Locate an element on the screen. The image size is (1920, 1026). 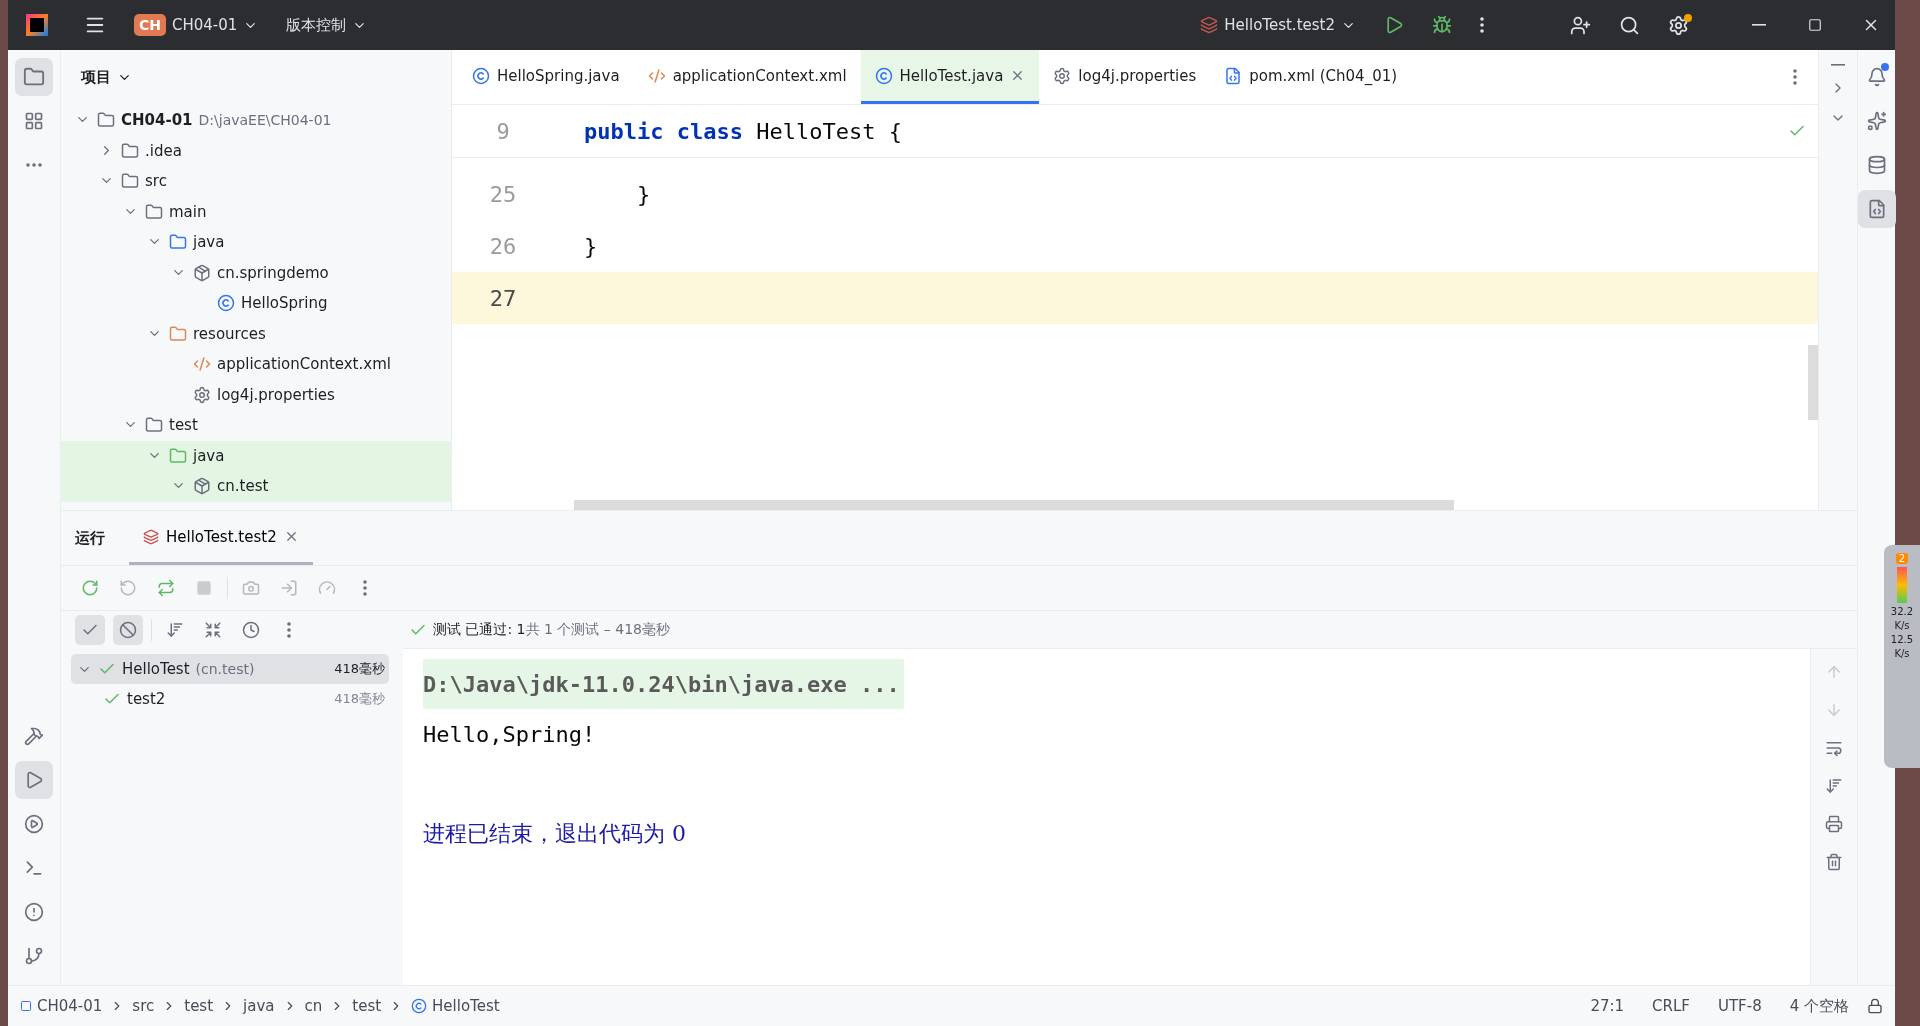
wrap-icon is located at coordinates (1834, 748).